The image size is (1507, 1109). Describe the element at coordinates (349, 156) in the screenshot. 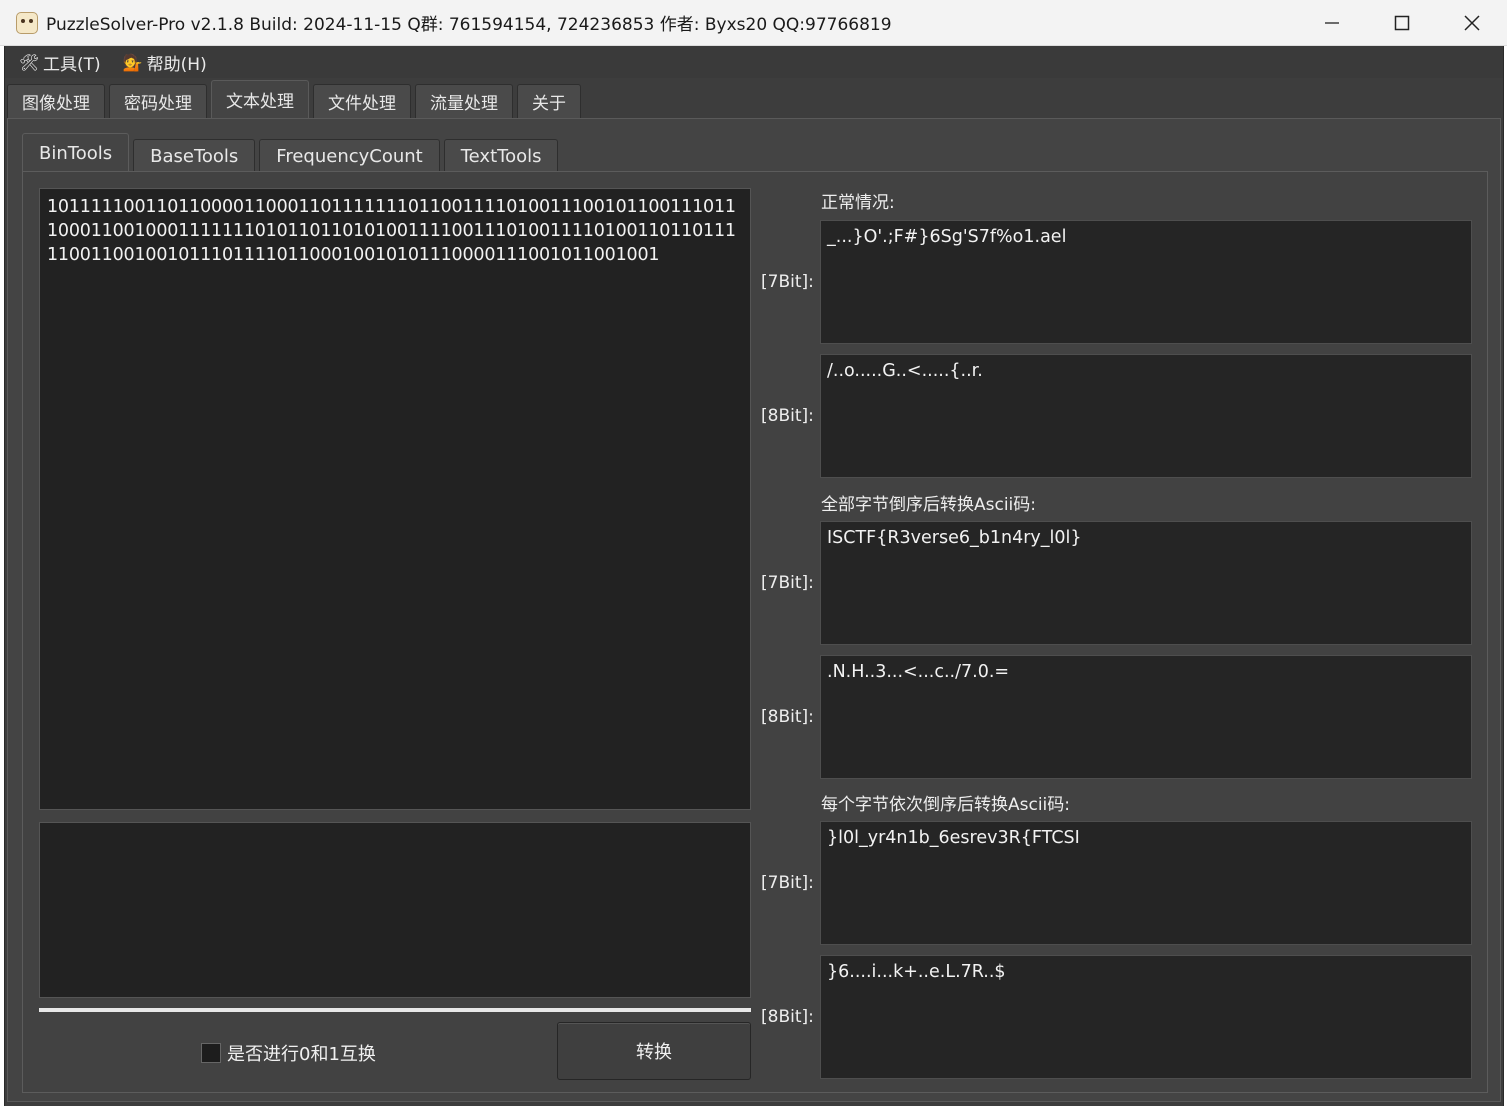

I see `tab-frequencycount: FrequencyCount` at that location.